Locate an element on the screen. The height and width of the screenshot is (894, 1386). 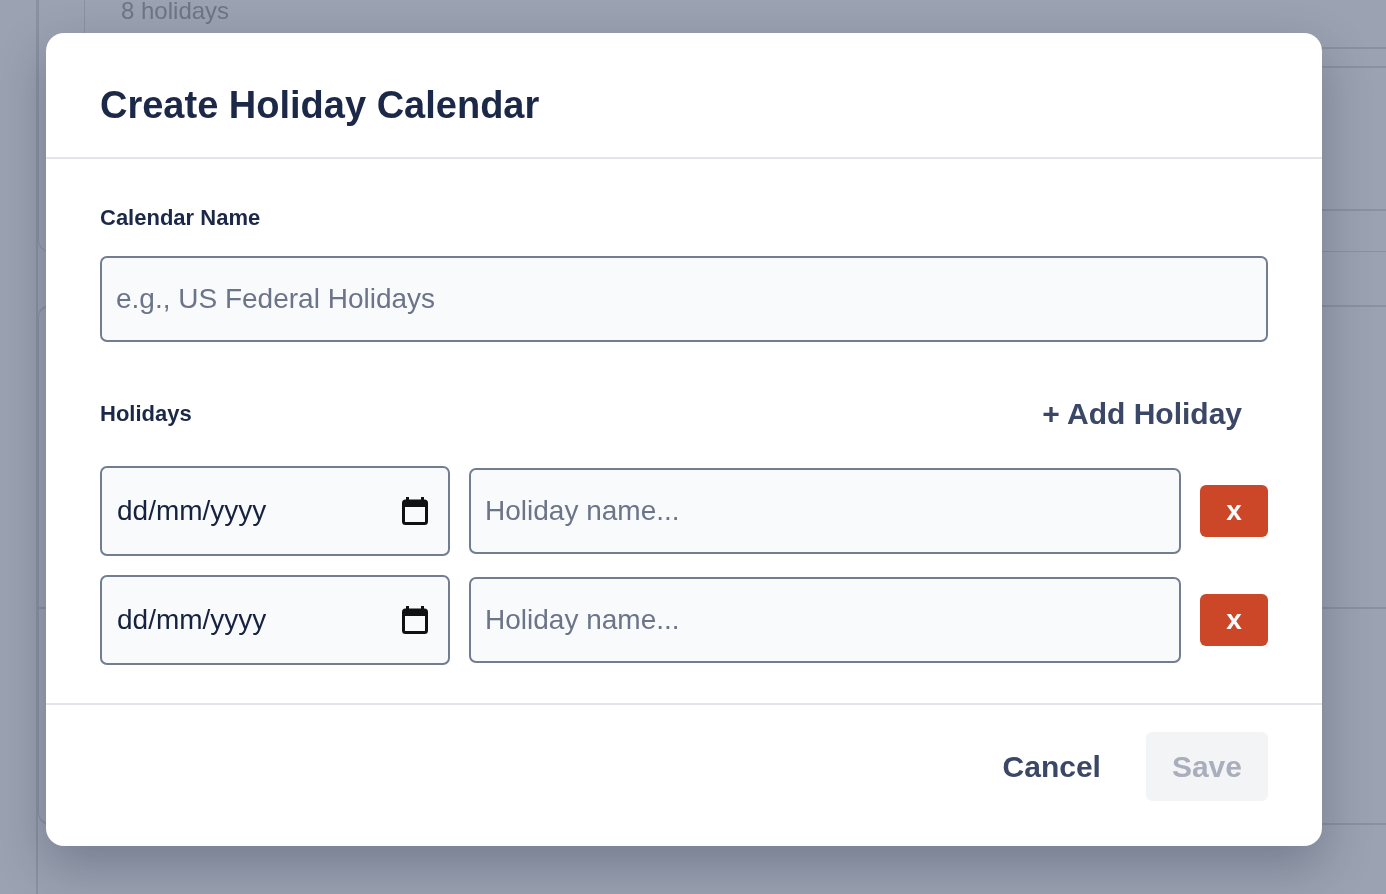
dialog-title: Create Holiday Calendar is located at coordinates (320, 105).